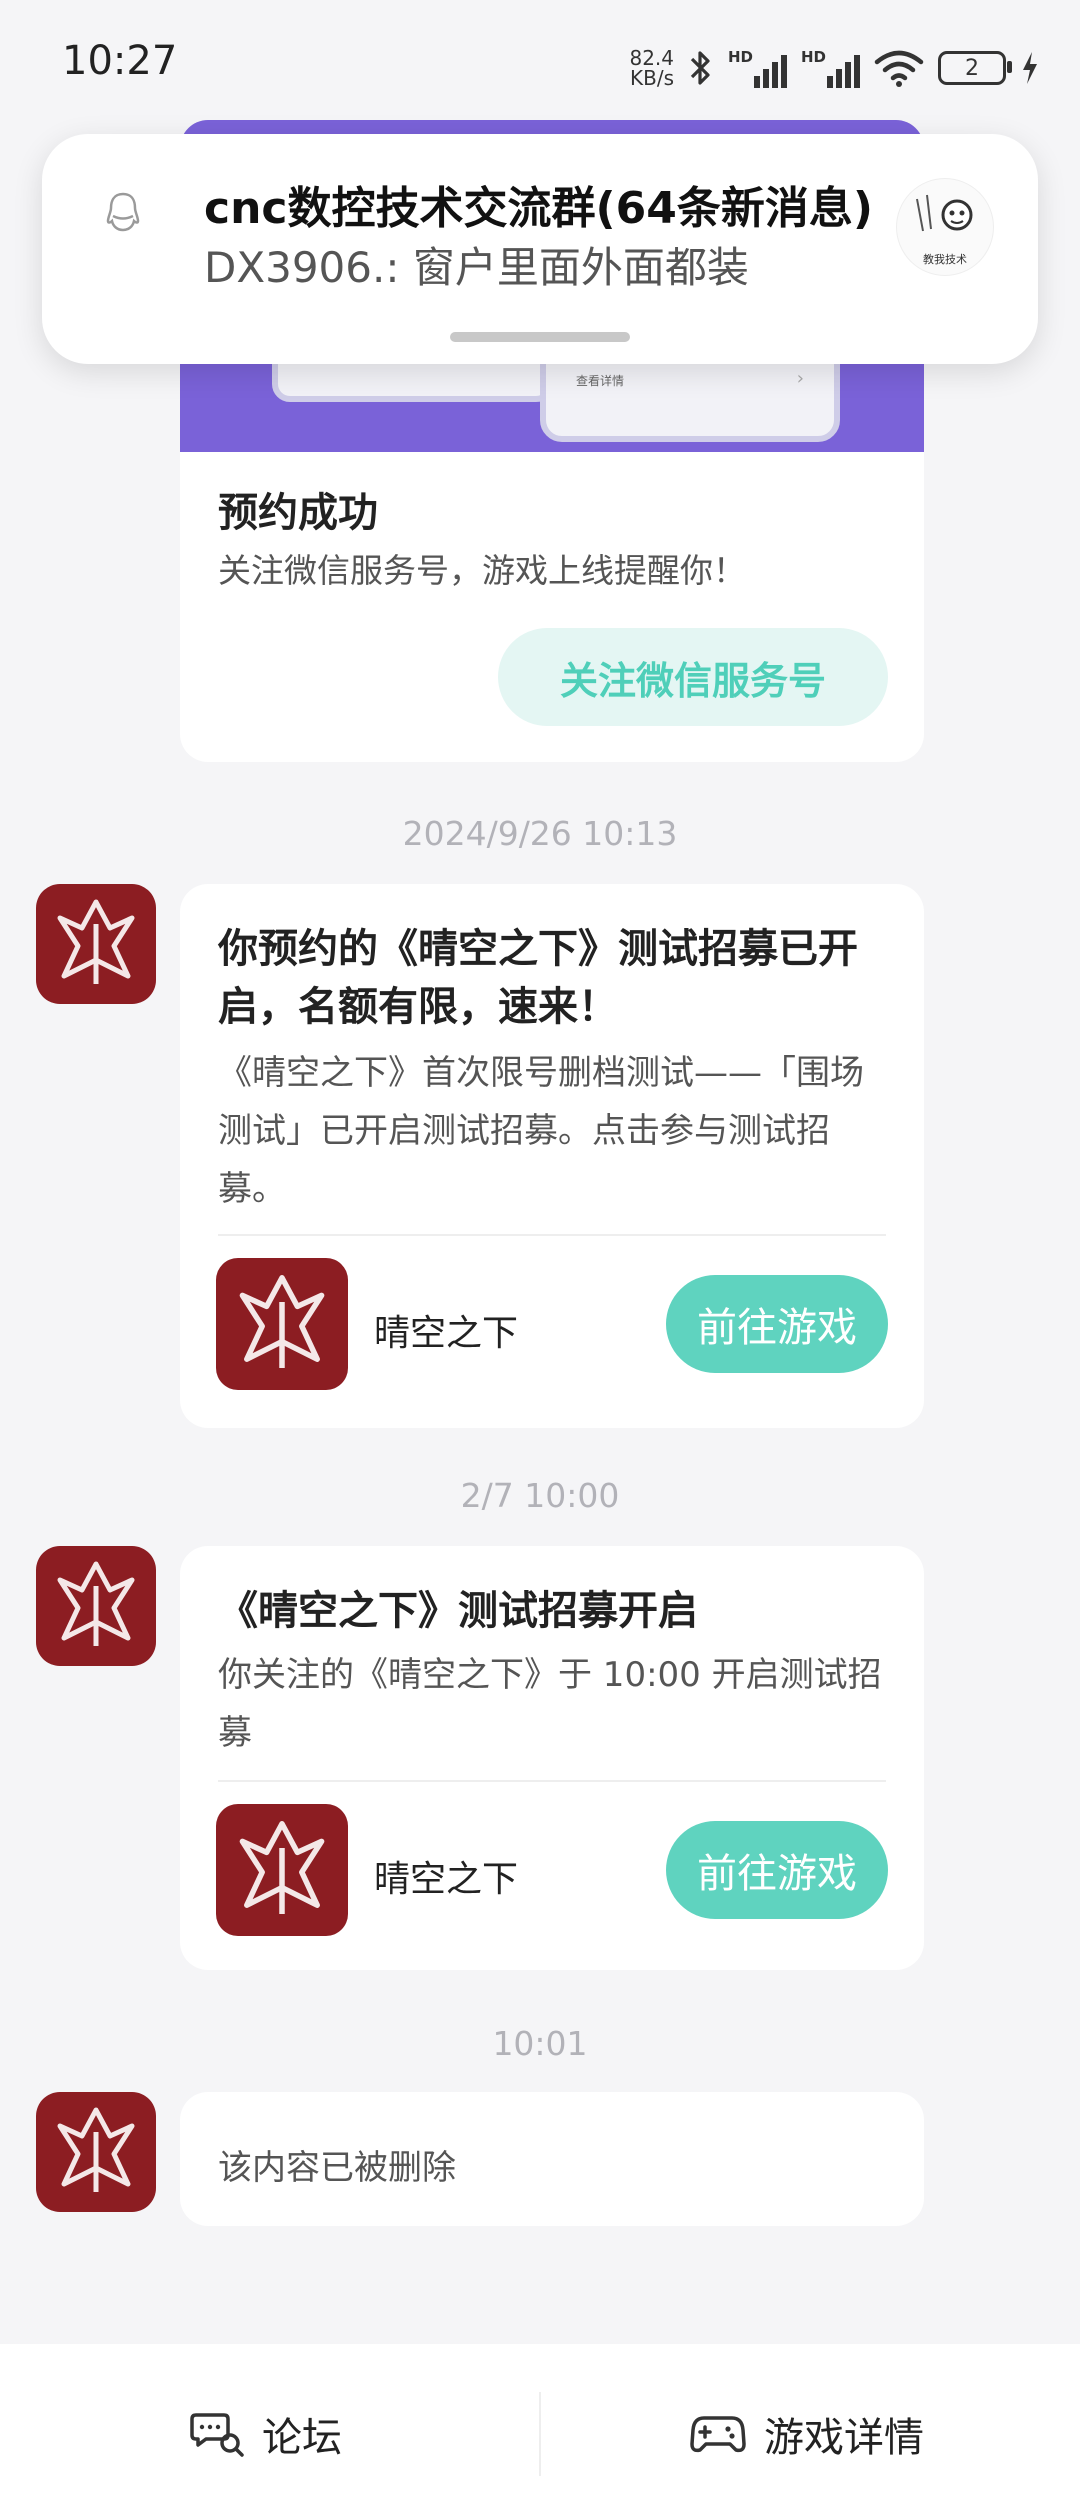 The width and height of the screenshot is (1080, 2520). What do you see at coordinates (1030, 68) in the screenshot?
I see `charging-icon` at bounding box center [1030, 68].